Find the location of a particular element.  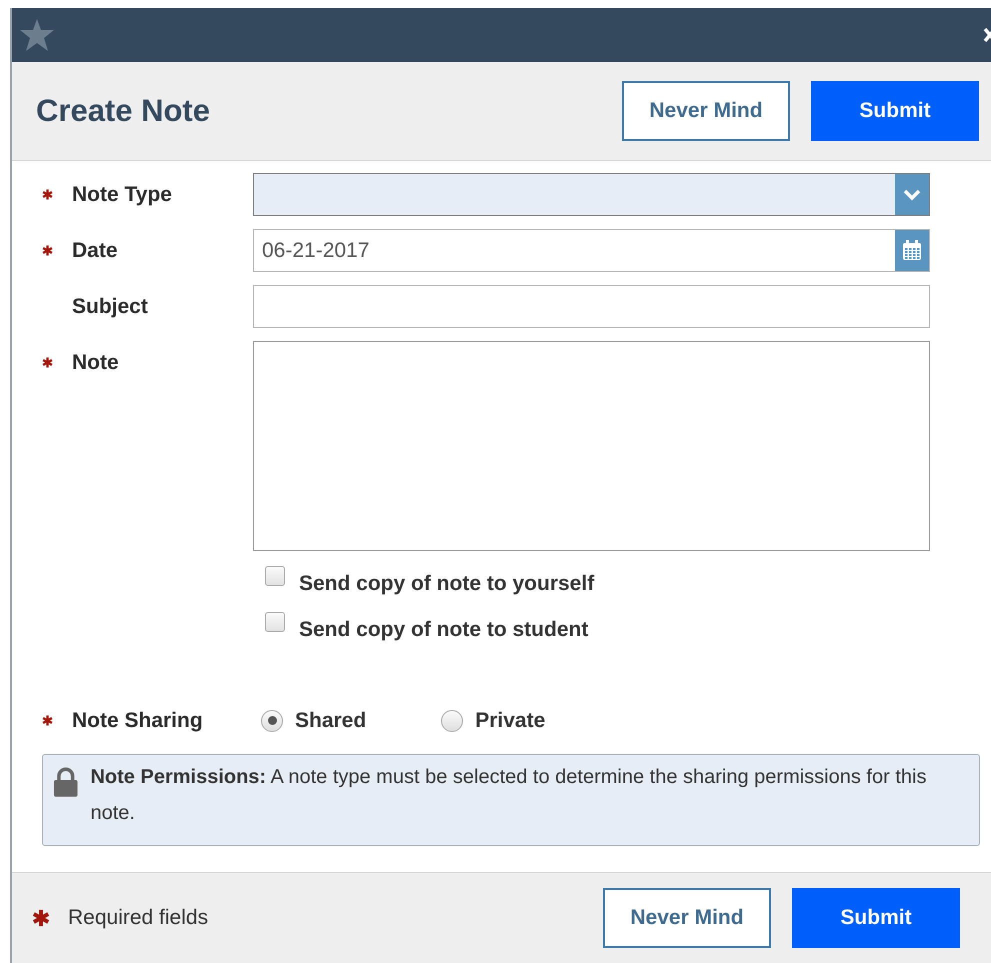

permissions-text: Note Permissions: A note type must be selected to determine the sharing permissions for this note. is located at coordinates (509, 795).